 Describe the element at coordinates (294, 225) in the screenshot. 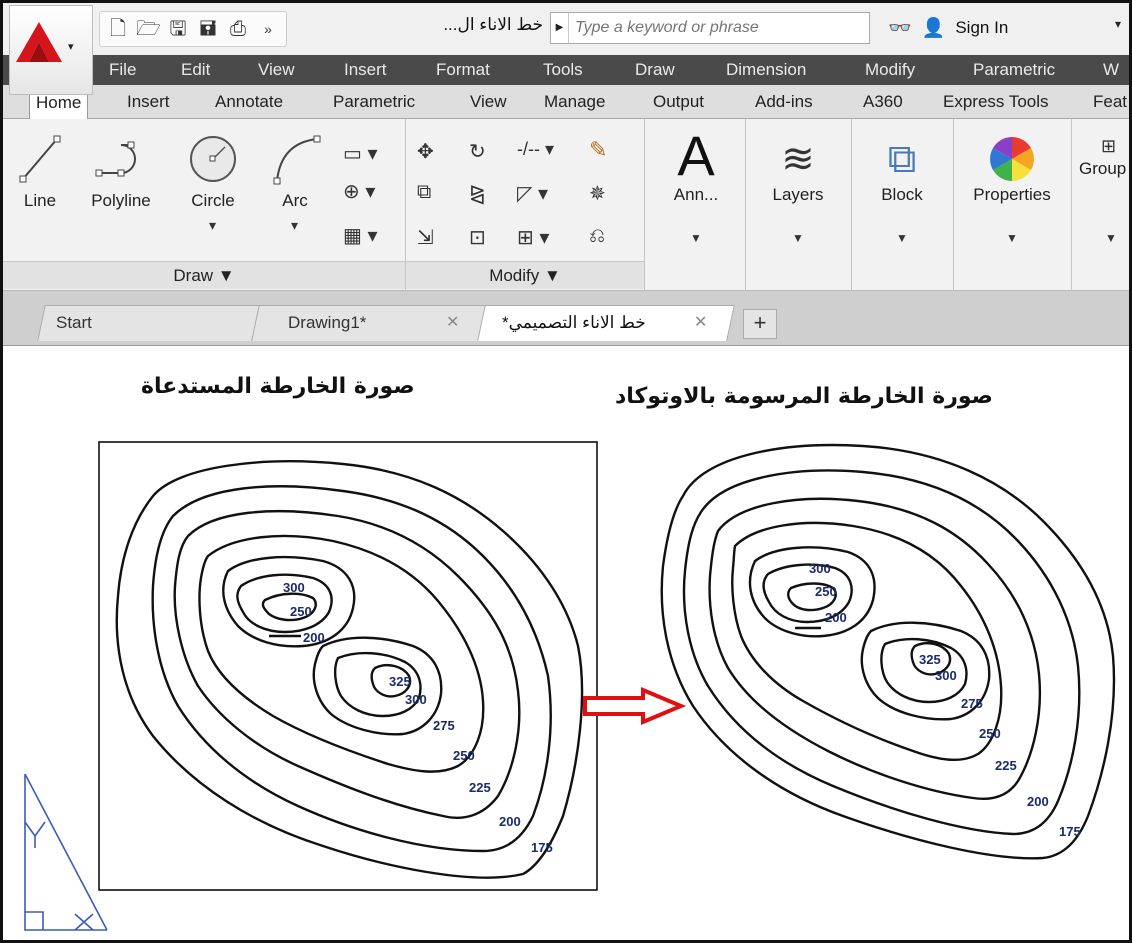

I see `arc-dropdown-icon: ▾` at that location.